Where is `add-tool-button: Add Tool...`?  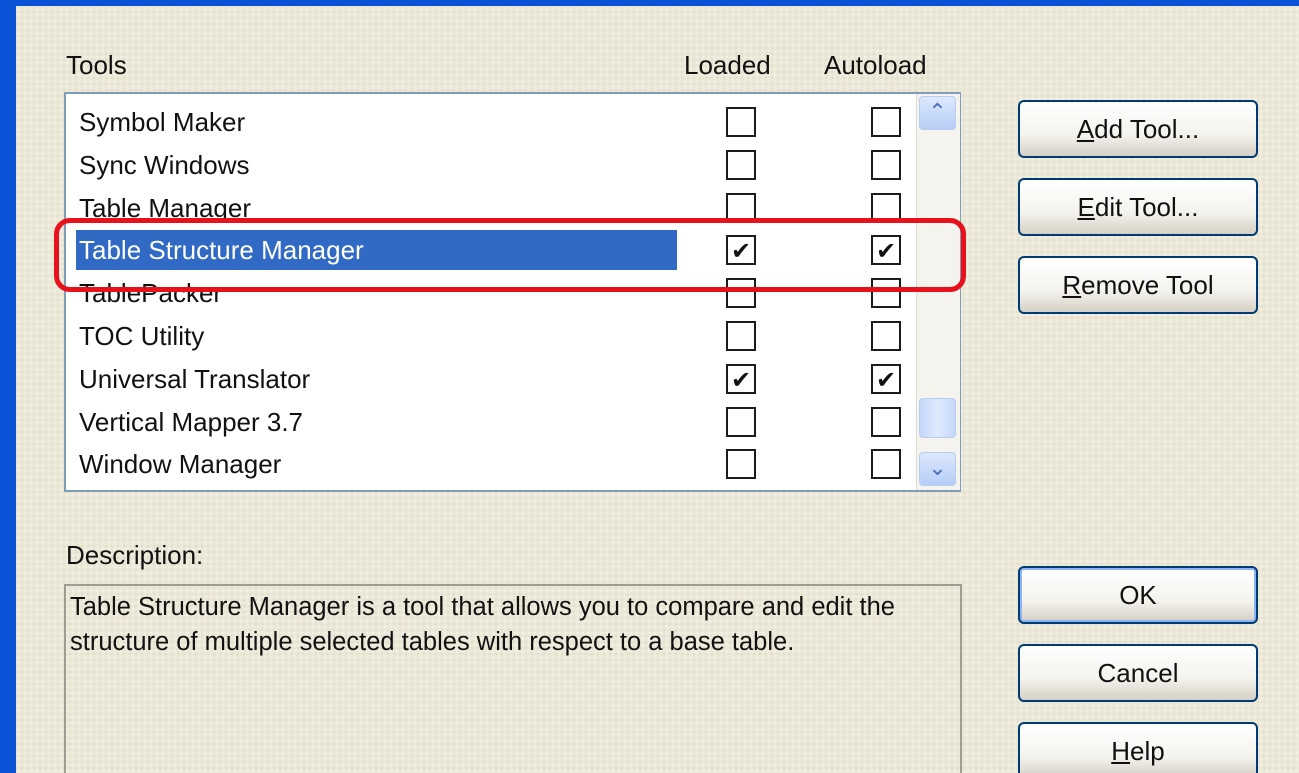
add-tool-button: Add Tool... is located at coordinates (1138, 129).